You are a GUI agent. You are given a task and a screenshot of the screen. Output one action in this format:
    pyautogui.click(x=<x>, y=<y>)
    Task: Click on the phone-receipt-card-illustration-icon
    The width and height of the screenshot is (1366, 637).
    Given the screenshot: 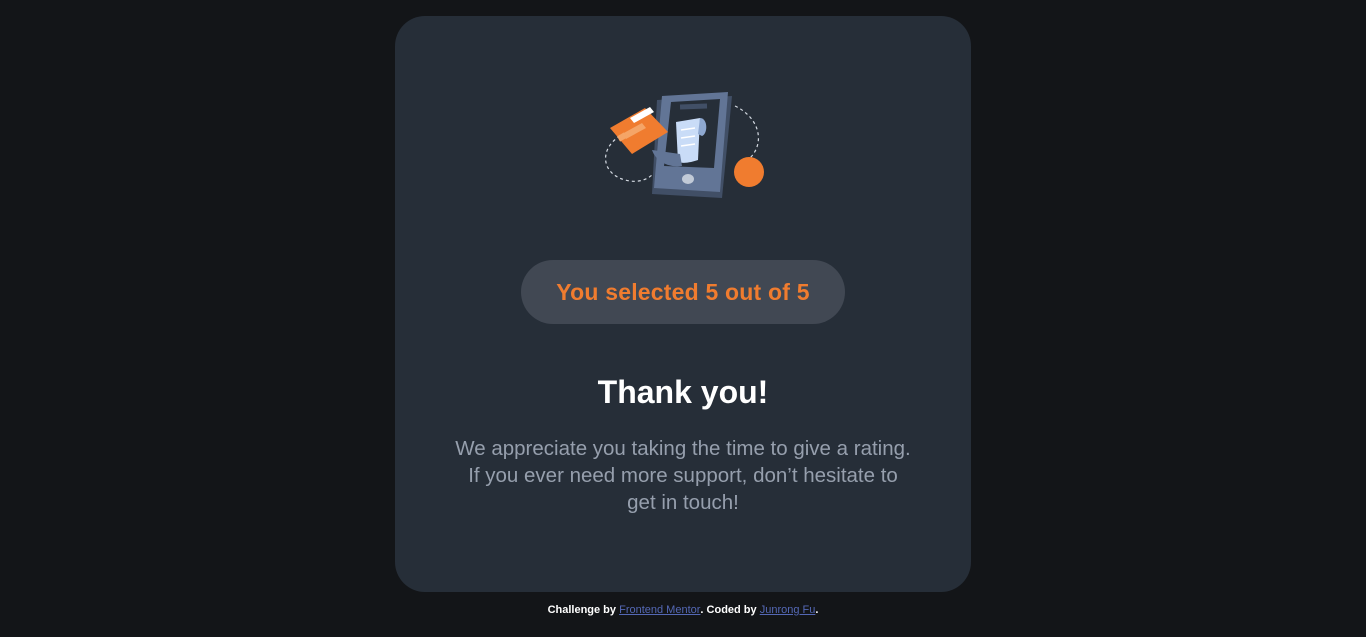 What is the action you would take?
    pyautogui.click(x=684, y=145)
    